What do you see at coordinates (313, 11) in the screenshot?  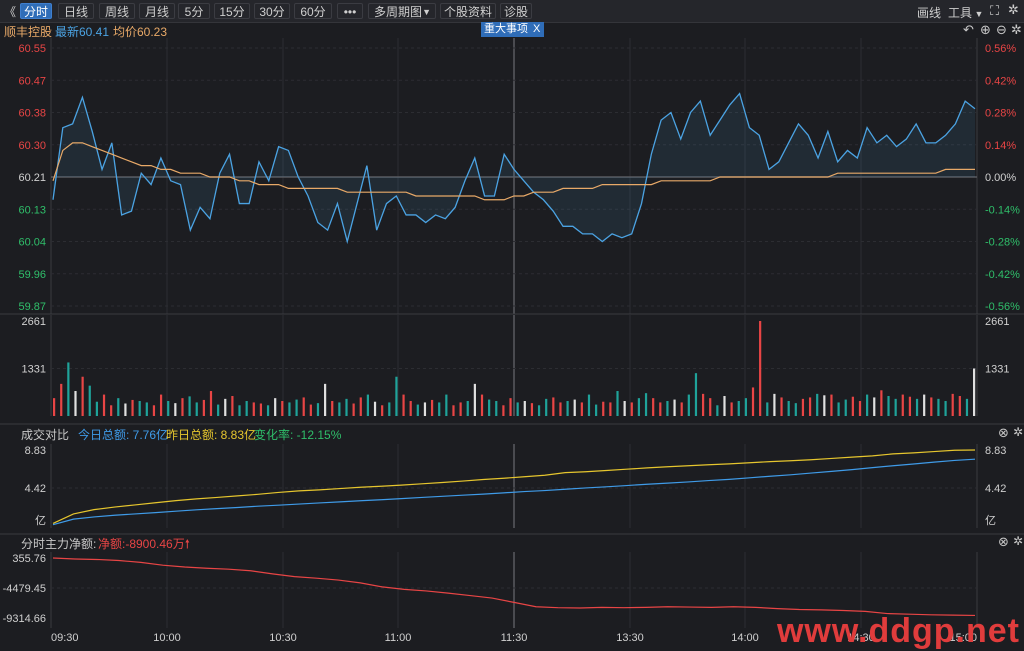 I see `tab-8: 60分` at bounding box center [313, 11].